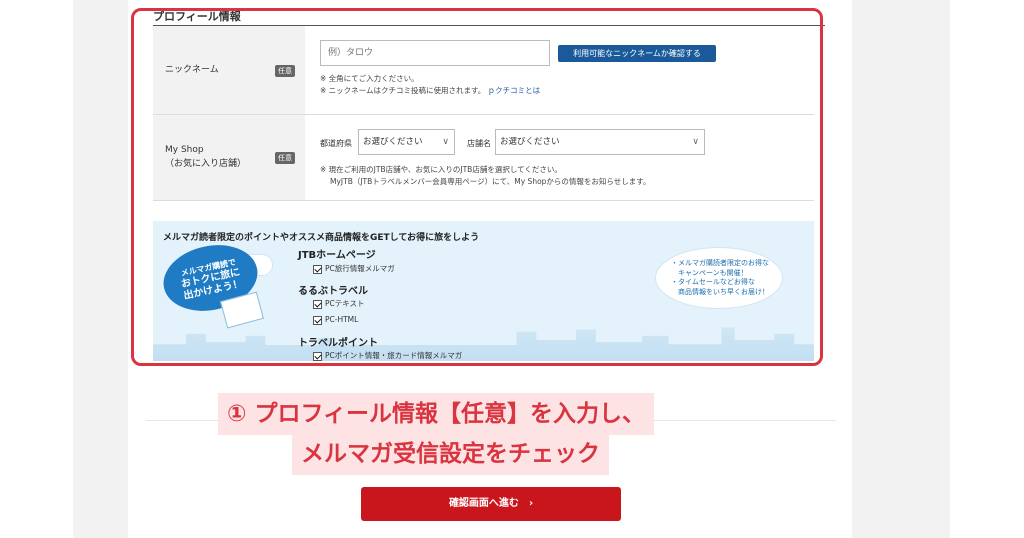  Describe the element at coordinates (184, 150) in the screenshot. I see `myshop-label-1: My Shop` at that location.